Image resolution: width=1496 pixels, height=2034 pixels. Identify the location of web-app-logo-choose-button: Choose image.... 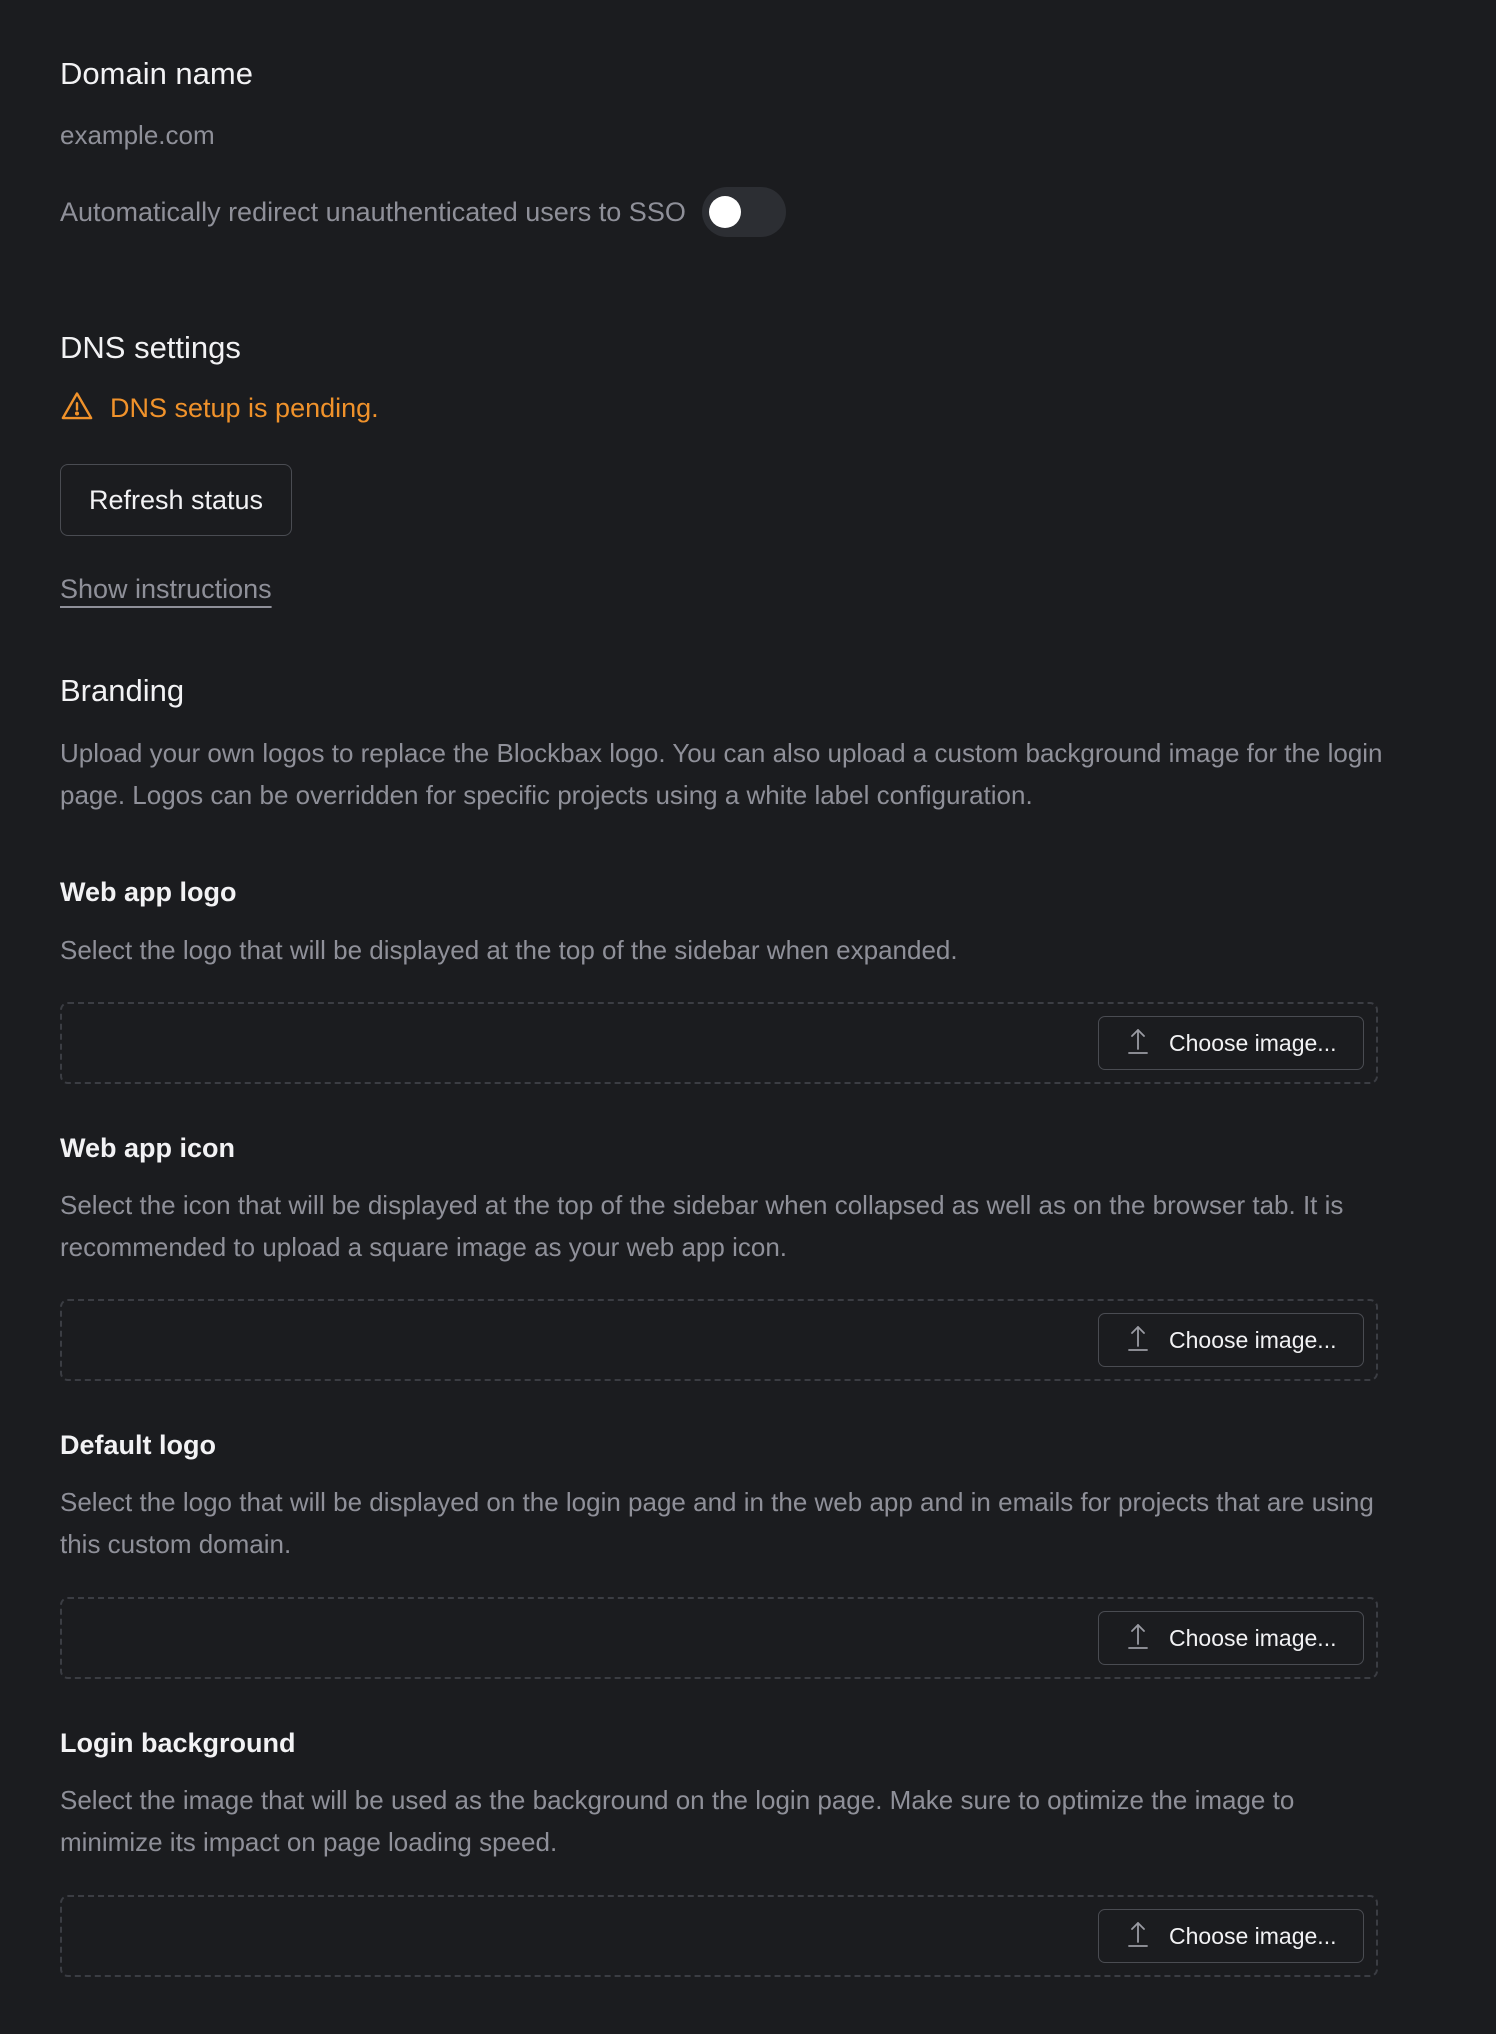
(1231, 1043).